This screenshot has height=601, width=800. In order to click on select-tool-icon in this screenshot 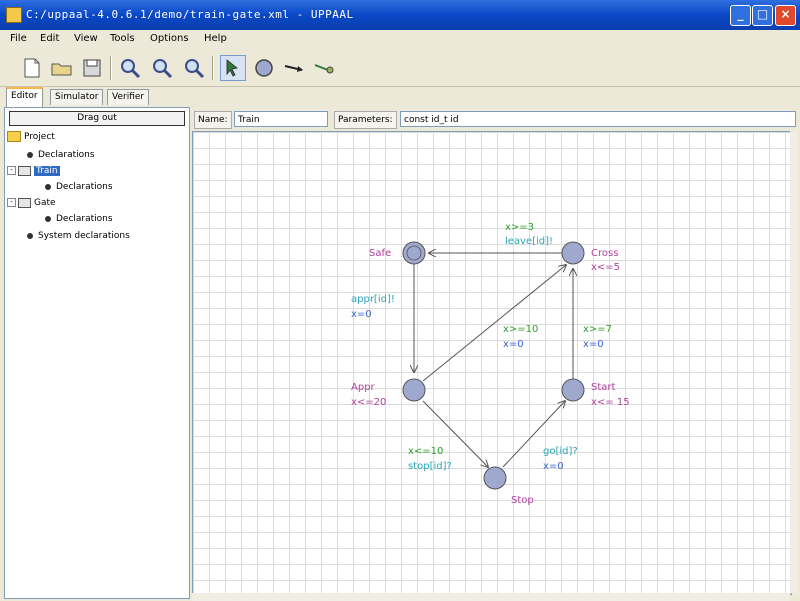, I will do `click(233, 68)`.